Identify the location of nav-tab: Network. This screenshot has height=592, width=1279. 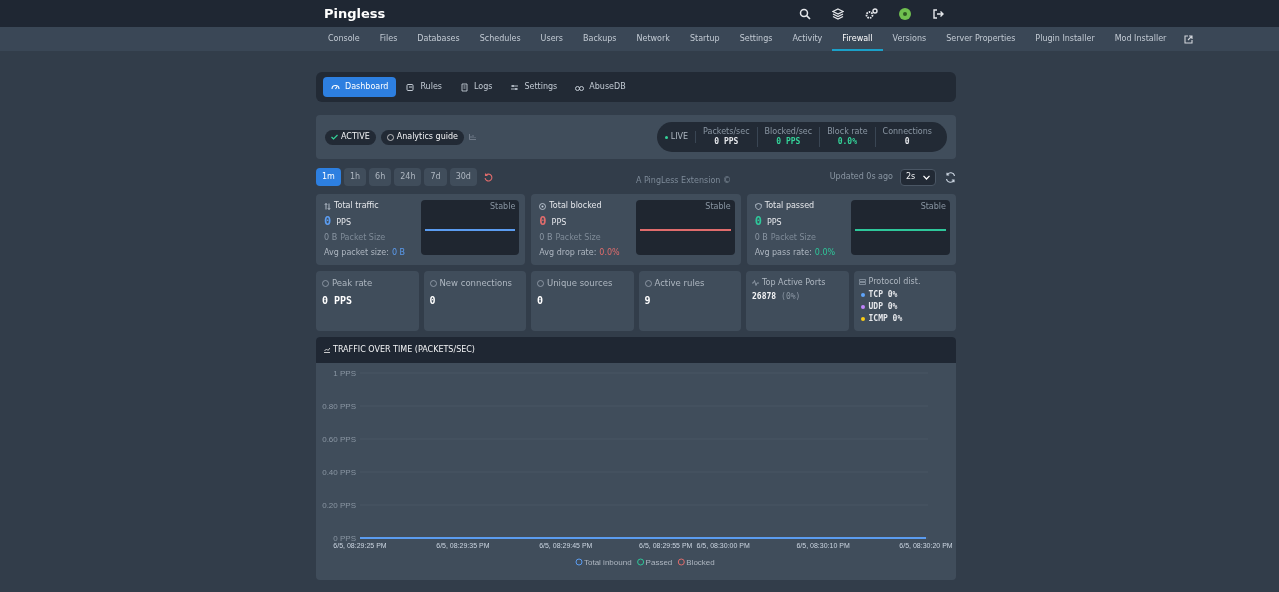
(653, 39).